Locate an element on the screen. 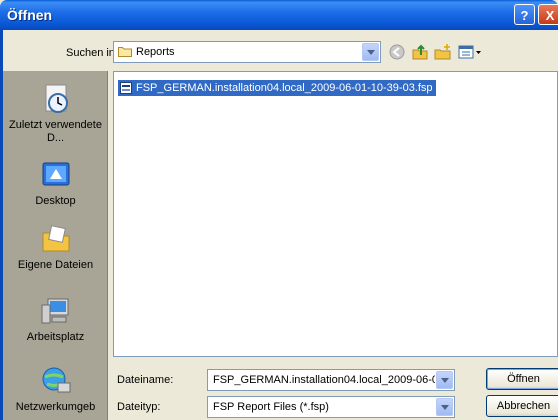  place-my-documents: Eigene Dateien is located at coordinates (55, 247).